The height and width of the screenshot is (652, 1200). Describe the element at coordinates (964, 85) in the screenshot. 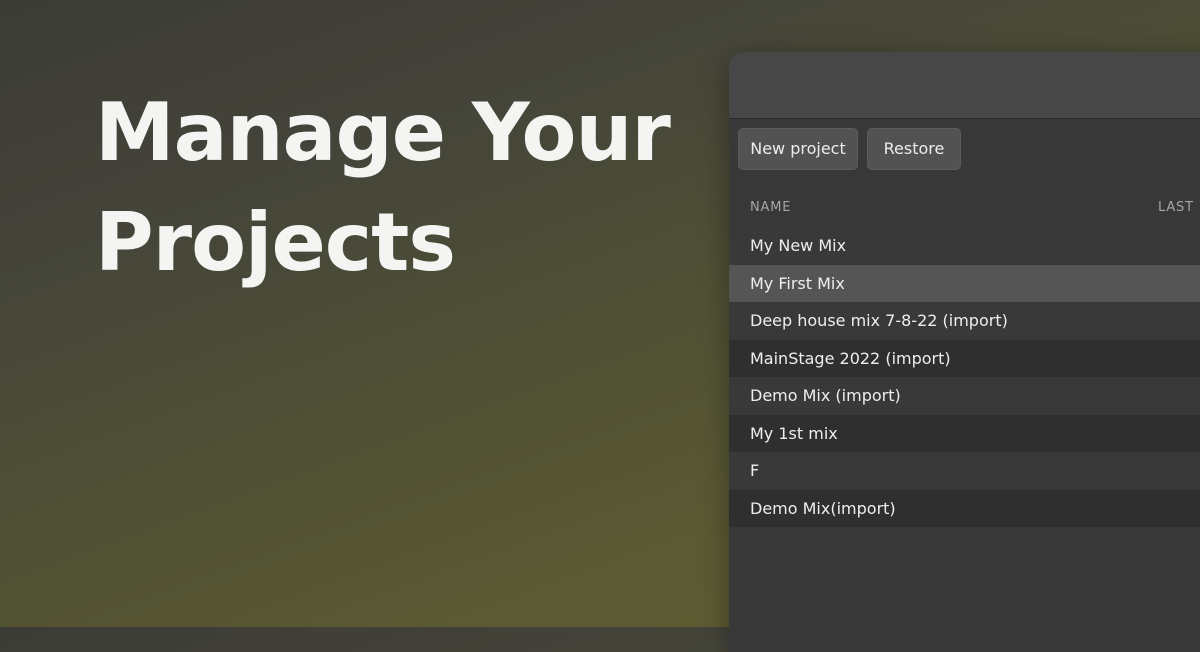

I see `window-titlebar` at that location.